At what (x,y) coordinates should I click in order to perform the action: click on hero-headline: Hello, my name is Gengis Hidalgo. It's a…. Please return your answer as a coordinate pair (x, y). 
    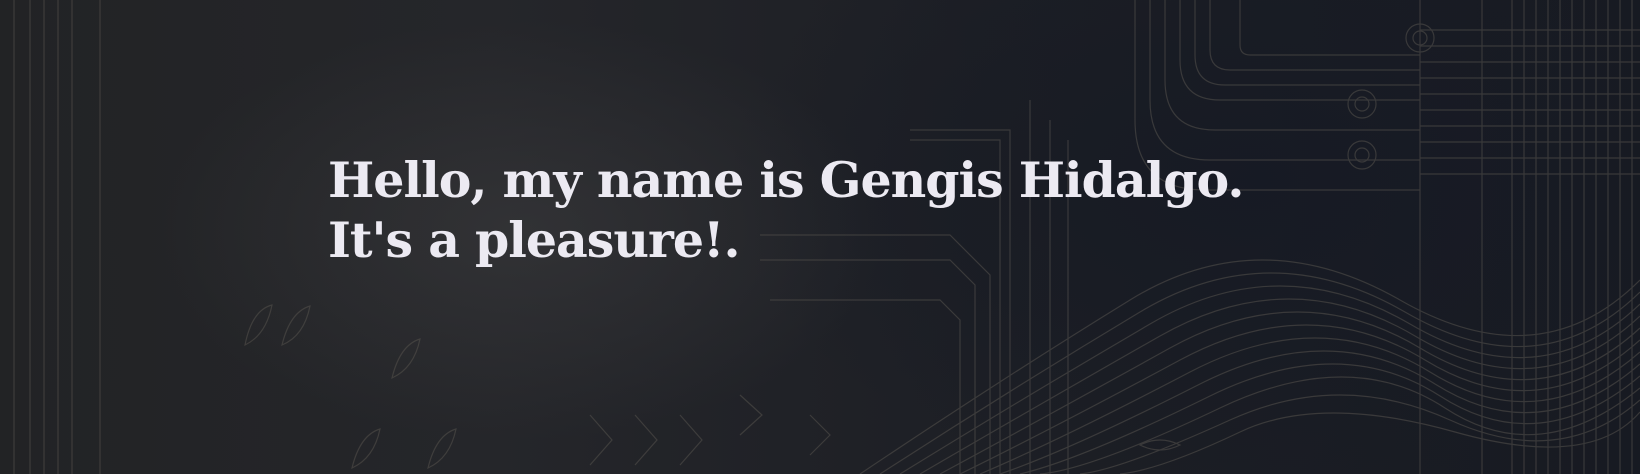
    Looking at the image, I should click on (786, 210).